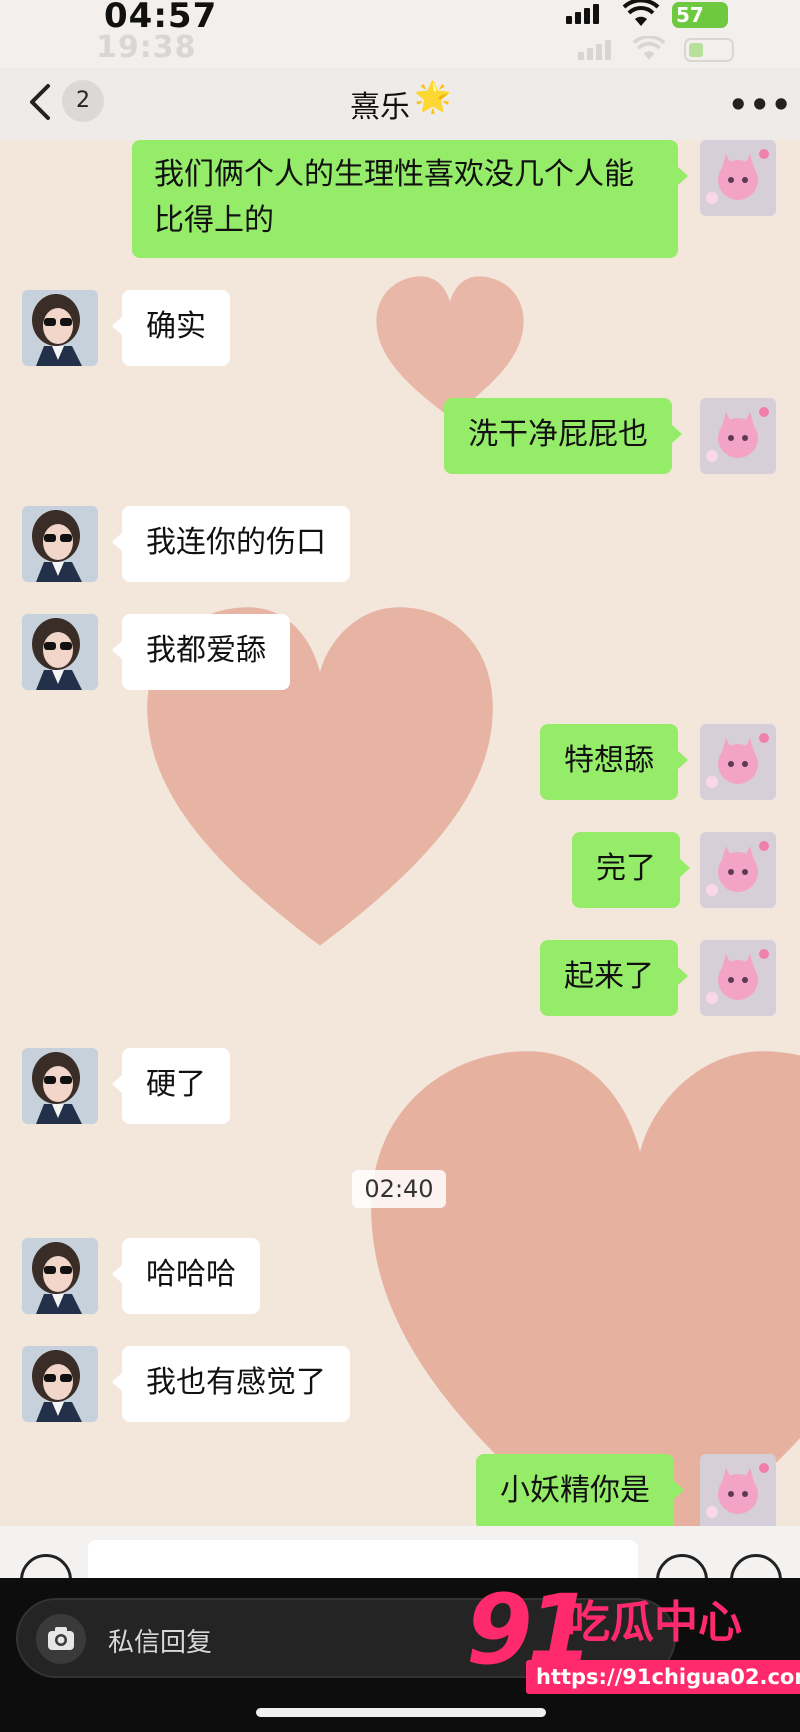 Image resolution: width=800 pixels, height=1732 pixels. What do you see at coordinates (394, 174) in the screenshot?
I see `message-text: 我们俩个人的生理性喜欢没几个人能` at bounding box center [394, 174].